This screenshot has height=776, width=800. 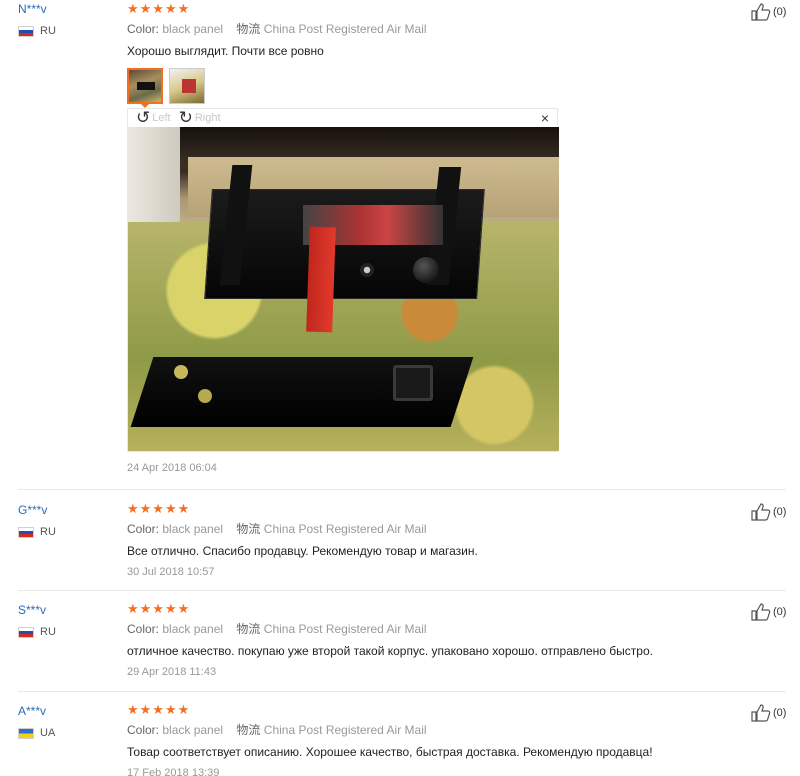 What do you see at coordinates (36, 721) in the screenshot?
I see `reviewer-info: A***v UA` at bounding box center [36, 721].